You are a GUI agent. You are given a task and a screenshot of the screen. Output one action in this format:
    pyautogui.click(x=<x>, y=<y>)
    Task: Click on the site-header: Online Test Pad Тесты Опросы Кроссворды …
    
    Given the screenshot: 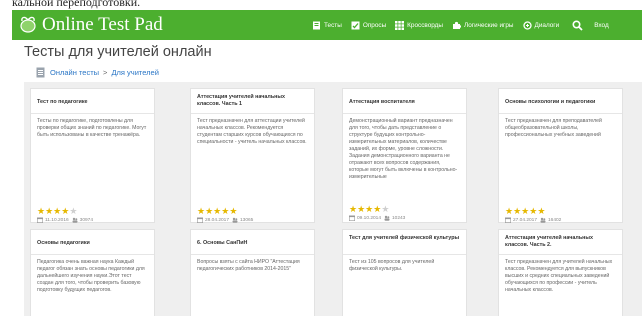 What is the action you would take?
    pyautogui.click(x=327, y=25)
    